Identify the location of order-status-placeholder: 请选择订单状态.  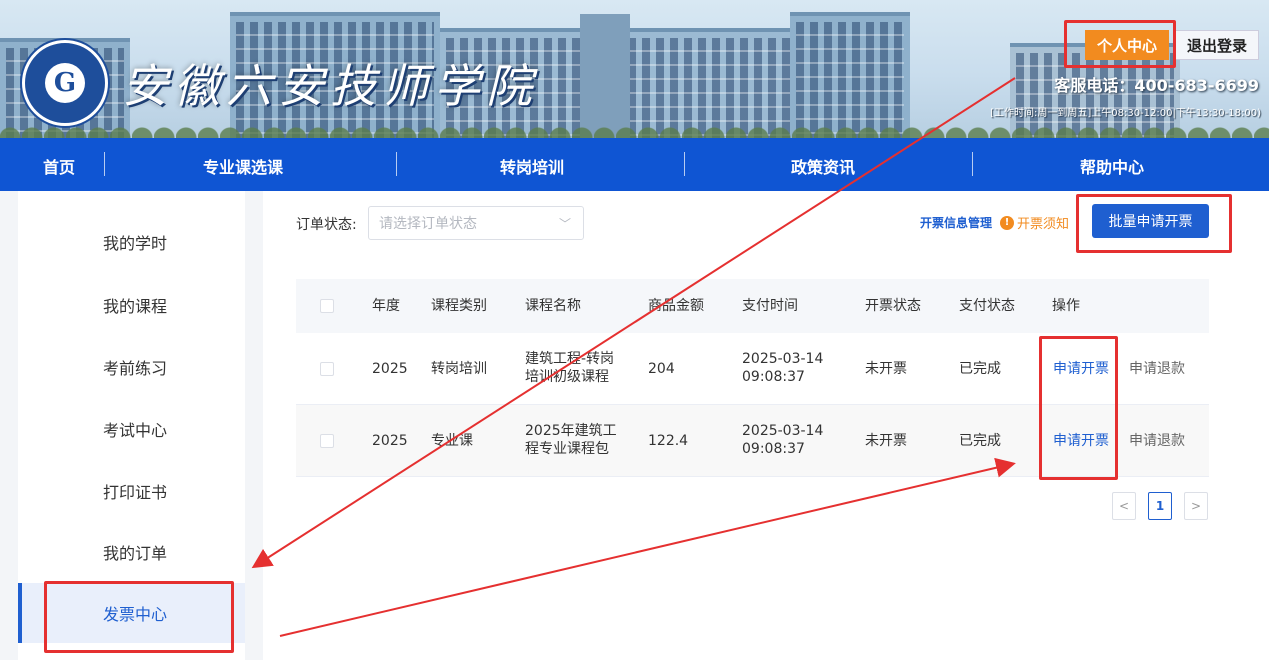
(428, 224).